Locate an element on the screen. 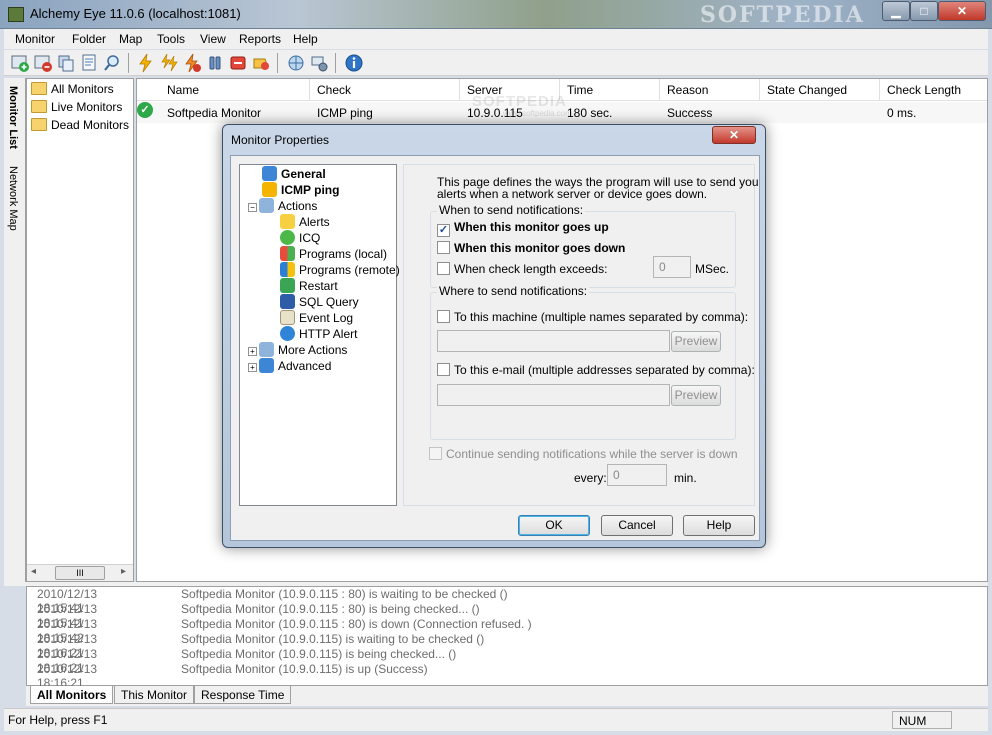 The width and height of the screenshot is (992, 735). icq-icon is located at coordinates (287, 237).